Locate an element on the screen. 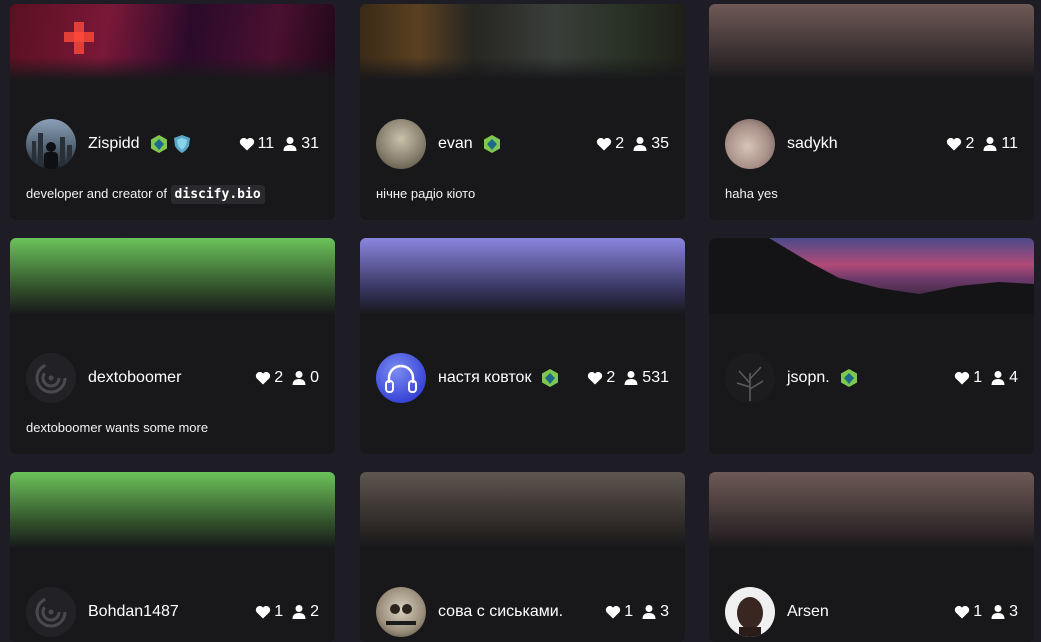 The width and height of the screenshot is (1041, 642). profile-bio: dextoboomer wants some more is located at coordinates (117, 427).